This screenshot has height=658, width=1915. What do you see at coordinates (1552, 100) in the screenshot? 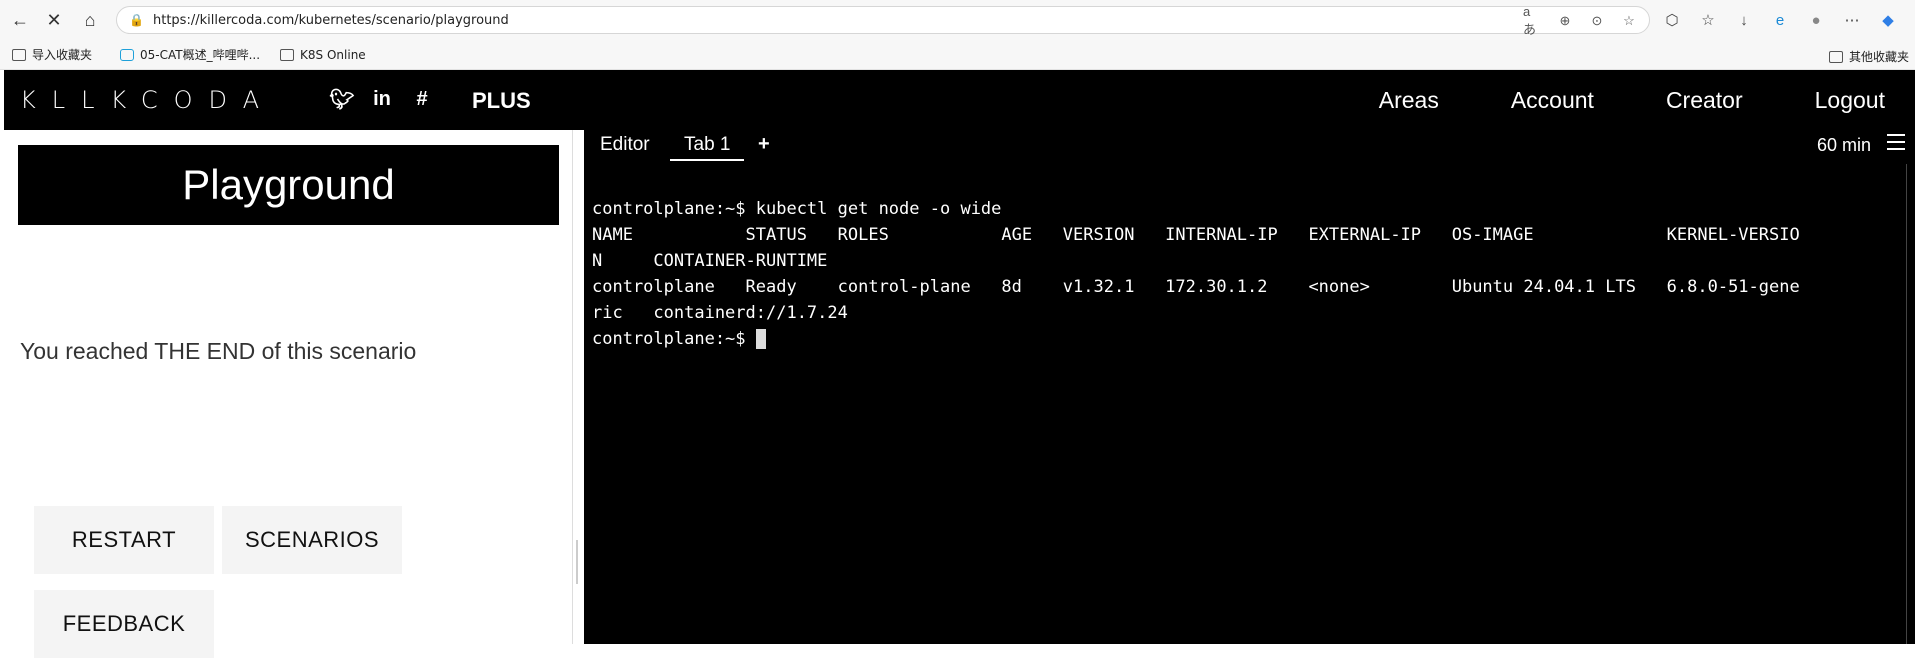
I see `nav-account: Account` at bounding box center [1552, 100].